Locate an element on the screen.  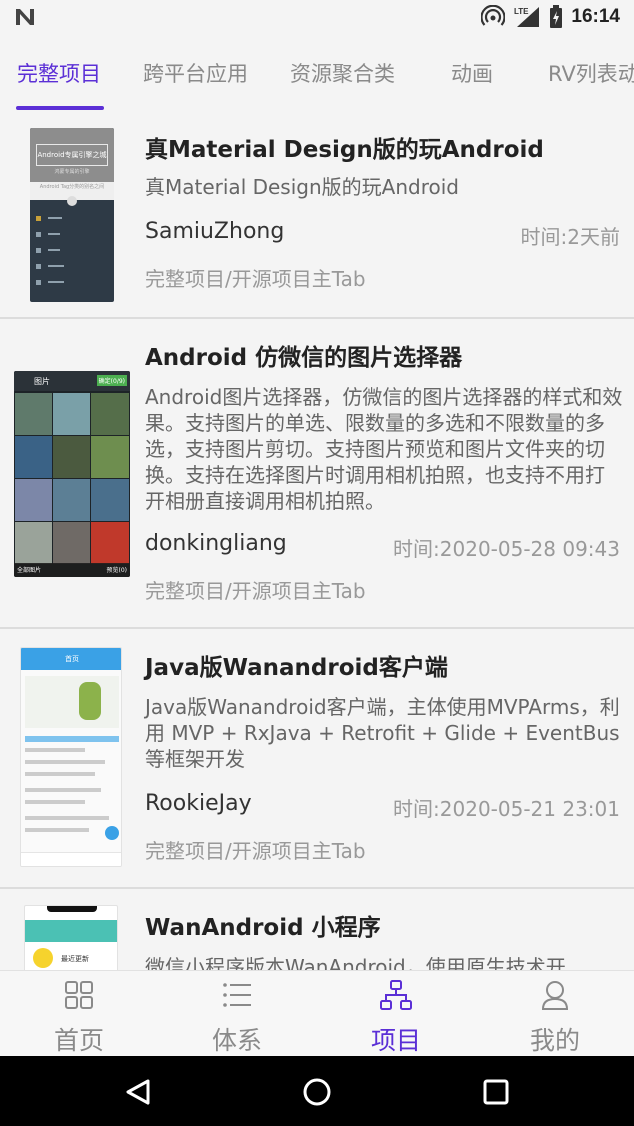
home-icon is located at coordinates (317, 1092).